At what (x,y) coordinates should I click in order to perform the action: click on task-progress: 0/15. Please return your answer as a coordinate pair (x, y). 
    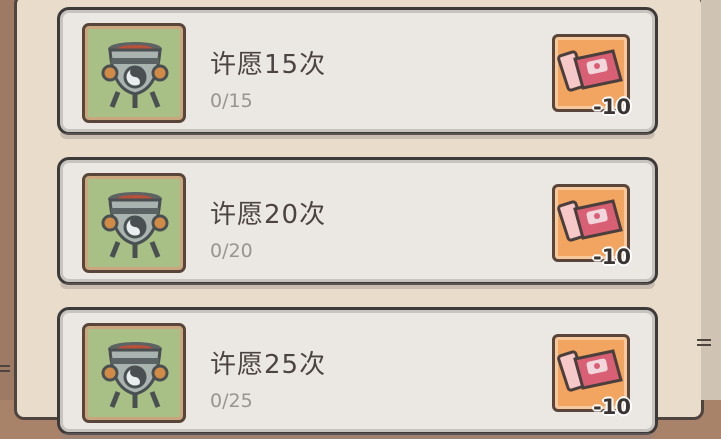
    Looking at the image, I should click on (231, 101).